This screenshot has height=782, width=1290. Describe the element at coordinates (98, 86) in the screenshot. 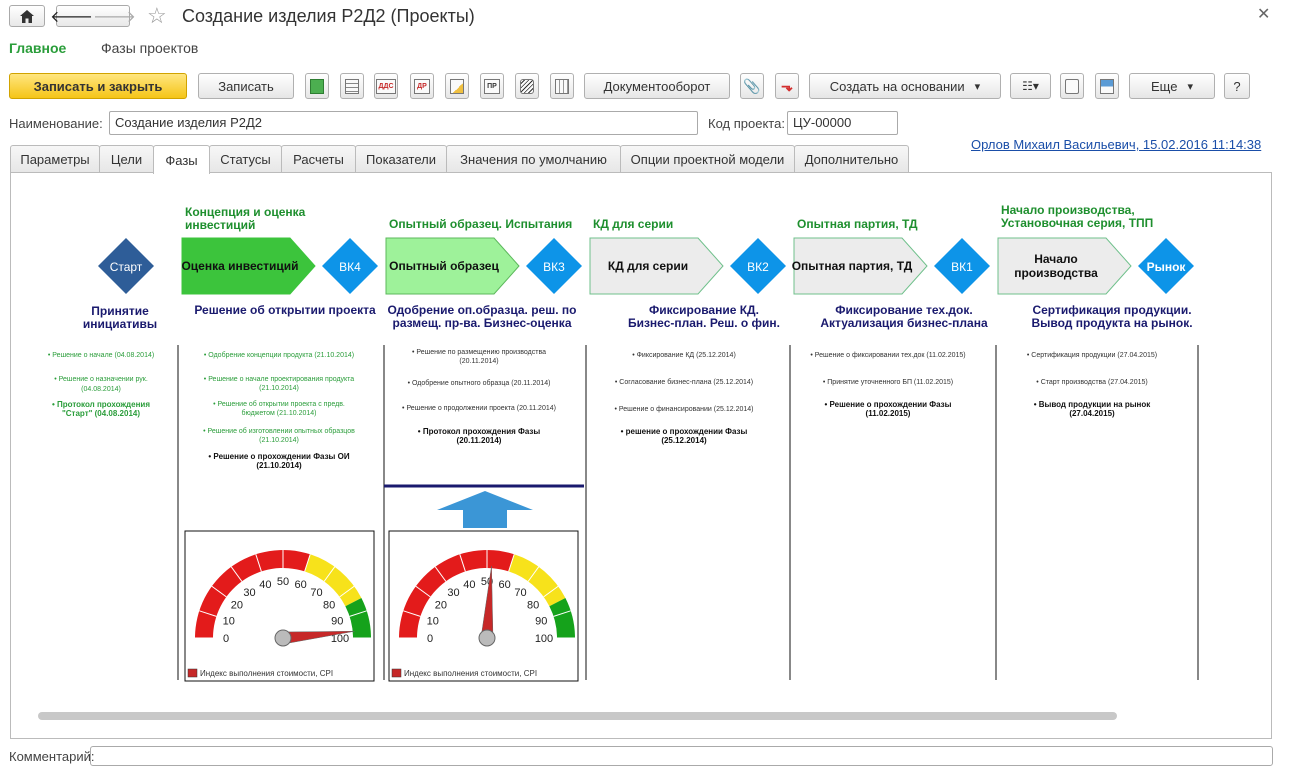

I see `save-and-close-button: Записать и закрыть` at that location.